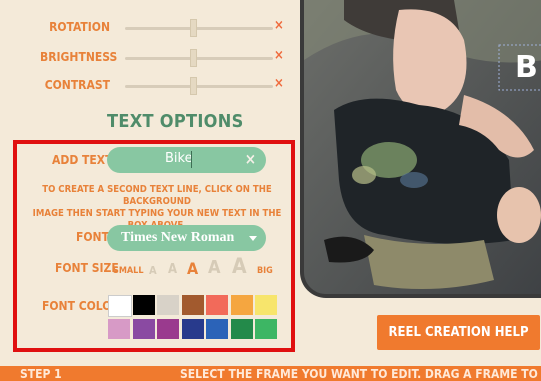 This screenshot has height=381, width=541. I want to click on brightness-slider, so click(199, 58).